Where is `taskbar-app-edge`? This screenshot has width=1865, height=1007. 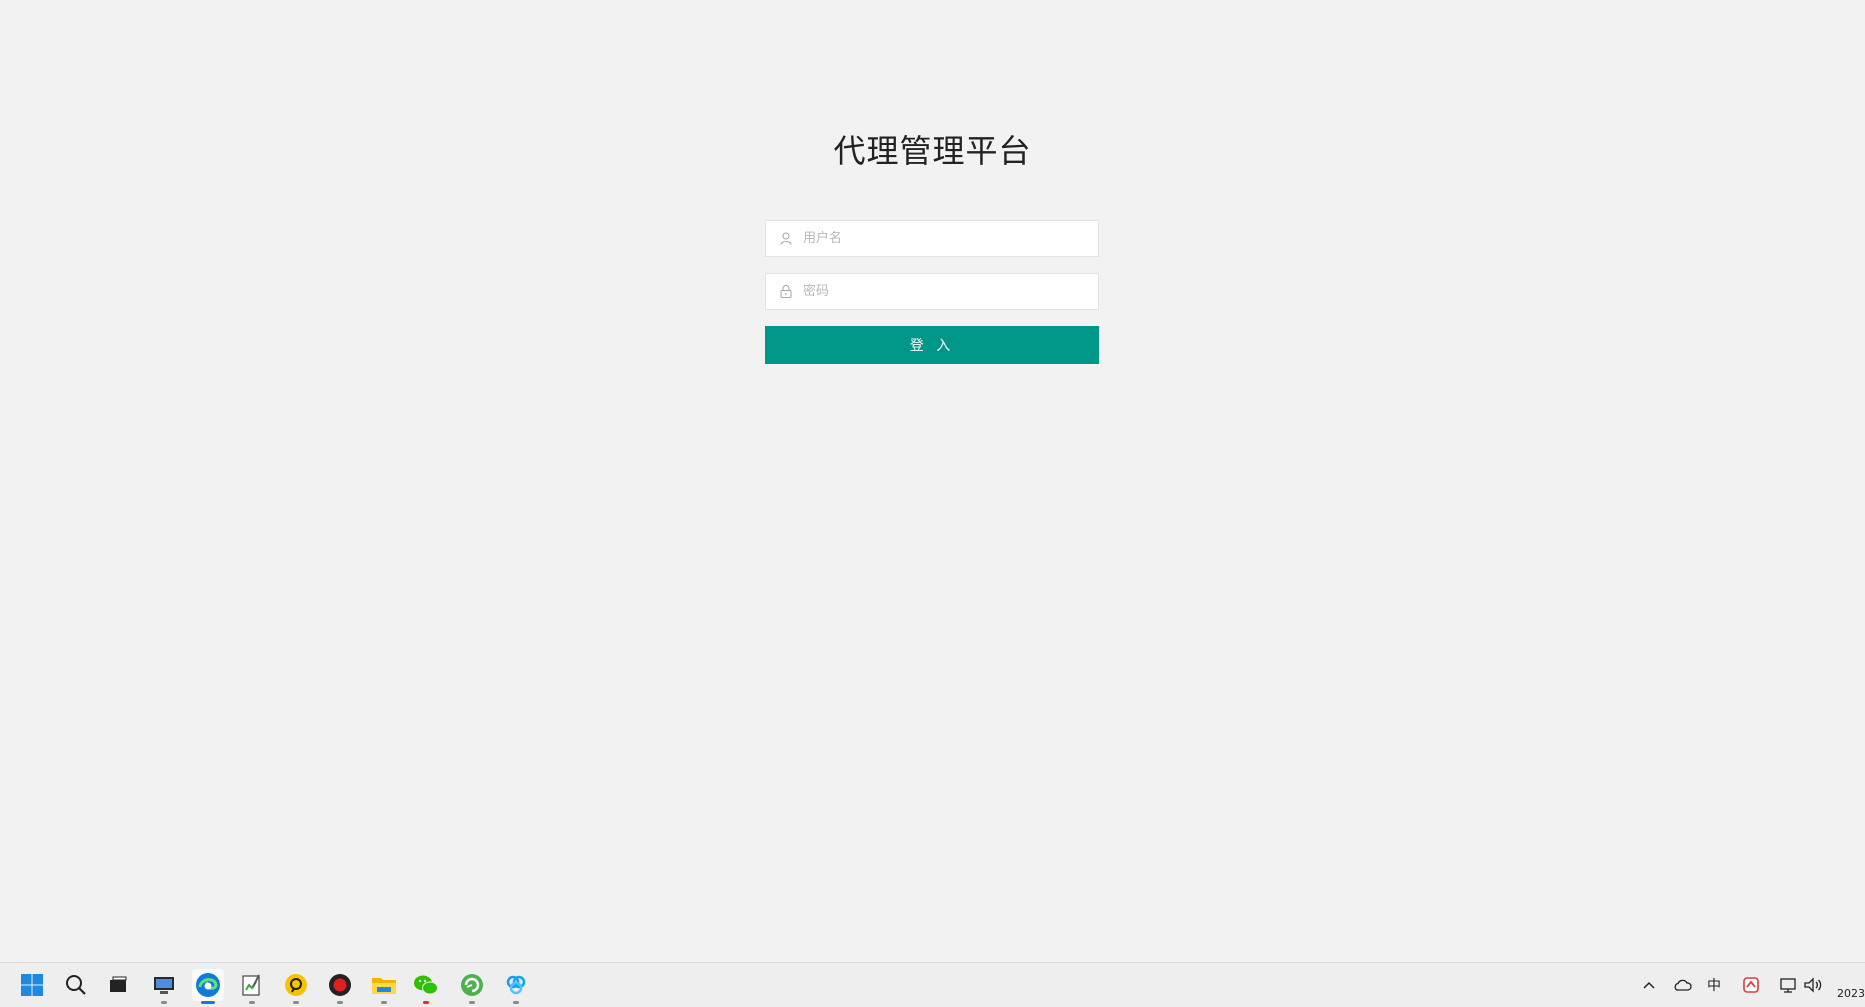 taskbar-app-edge is located at coordinates (208, 986).